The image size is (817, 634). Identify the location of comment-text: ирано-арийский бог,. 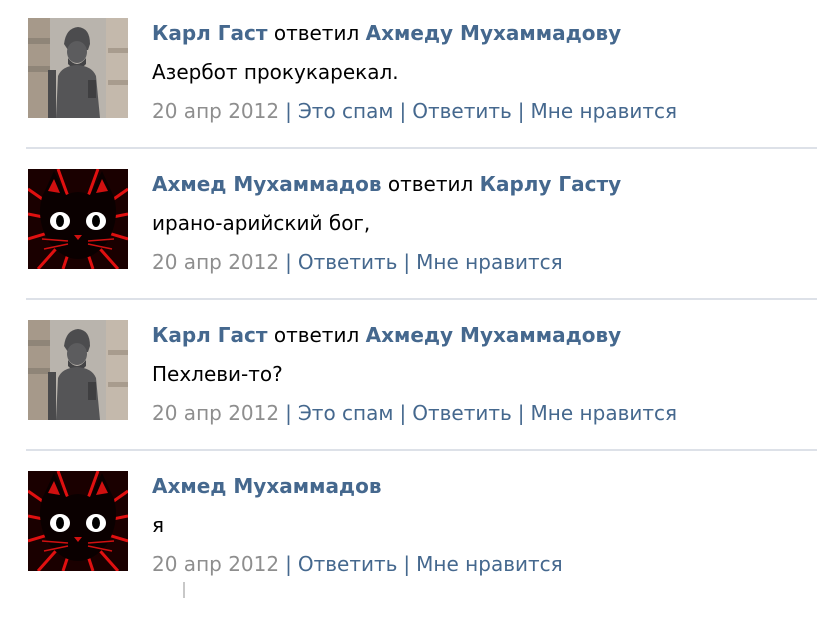
(261, 223).